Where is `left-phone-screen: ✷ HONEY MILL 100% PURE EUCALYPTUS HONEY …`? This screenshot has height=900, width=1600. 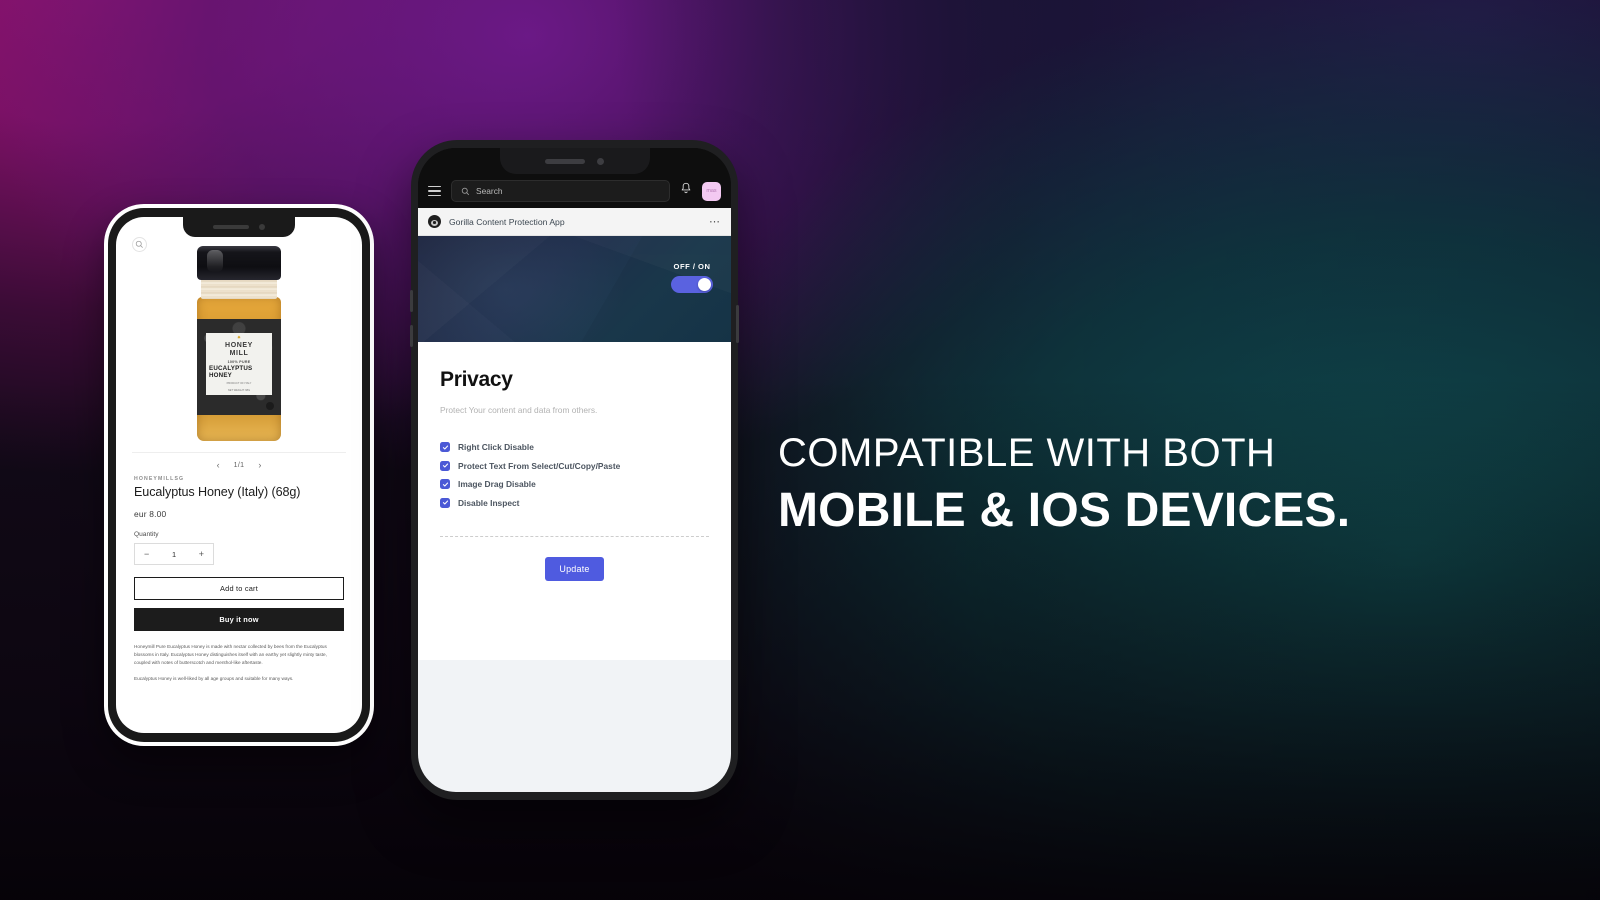
left-phone-screen: ✷ HONEY MILL 100% PURE EUCALYPTUS HONEY … is located at coordinates (239, 475).